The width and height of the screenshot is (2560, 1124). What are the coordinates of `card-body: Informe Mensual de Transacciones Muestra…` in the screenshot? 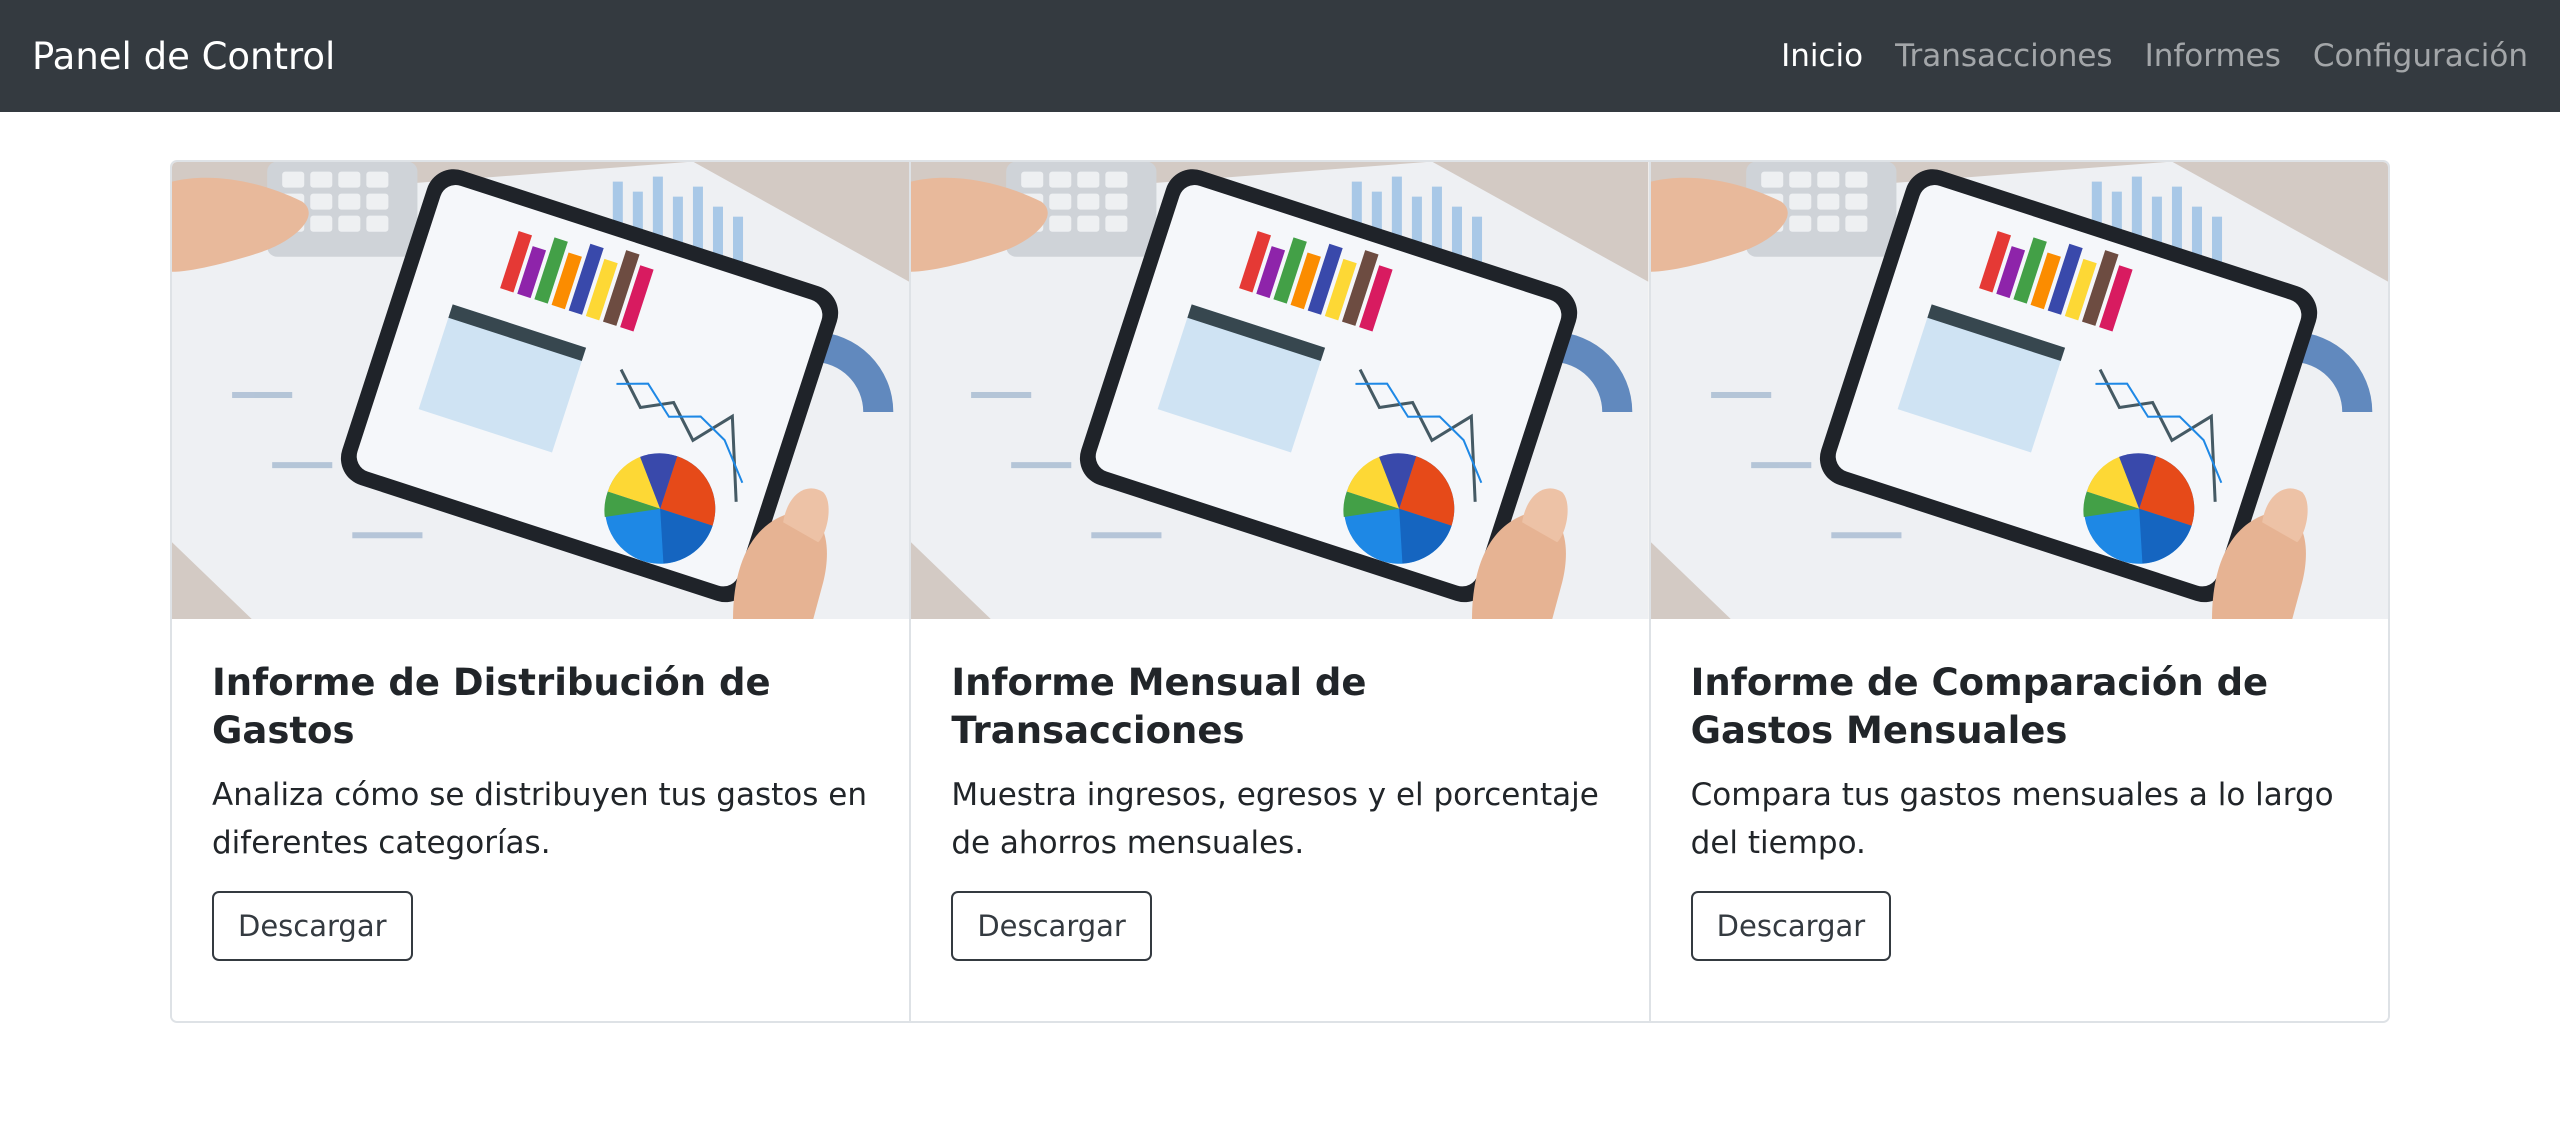 It's located at (1279, 810).